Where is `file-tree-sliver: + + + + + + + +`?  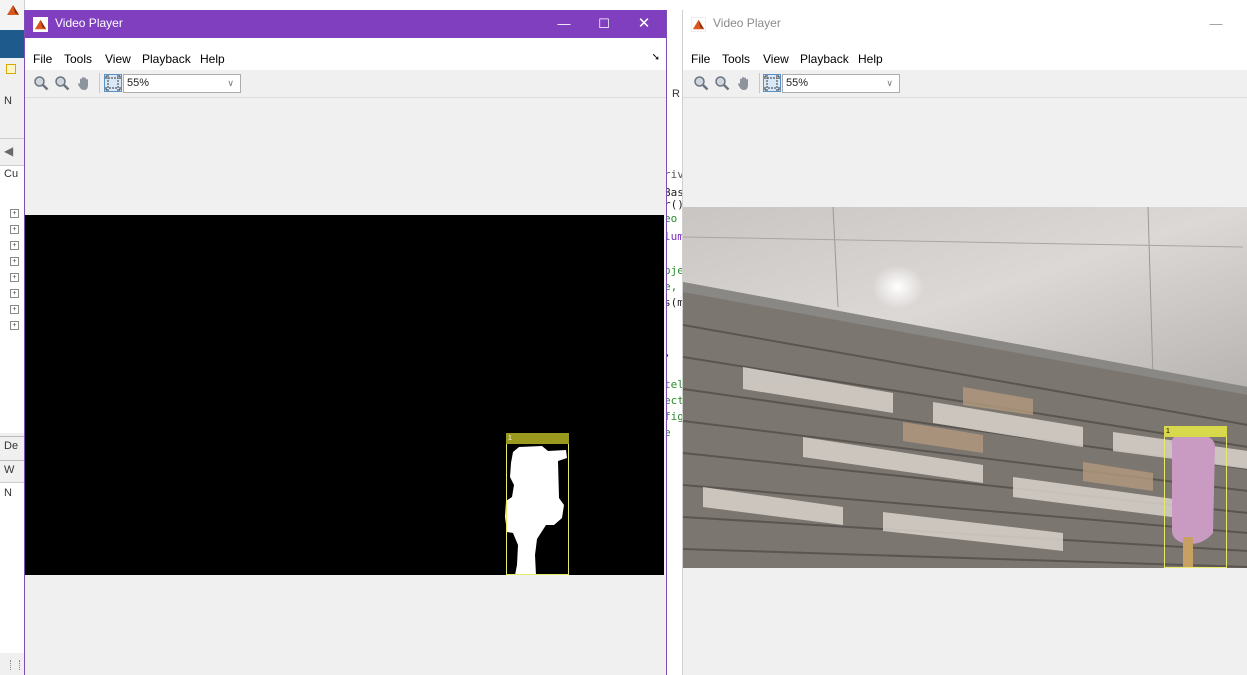 file-tree-sliver: + + + + + + + + is located at coordinates (12, 308).